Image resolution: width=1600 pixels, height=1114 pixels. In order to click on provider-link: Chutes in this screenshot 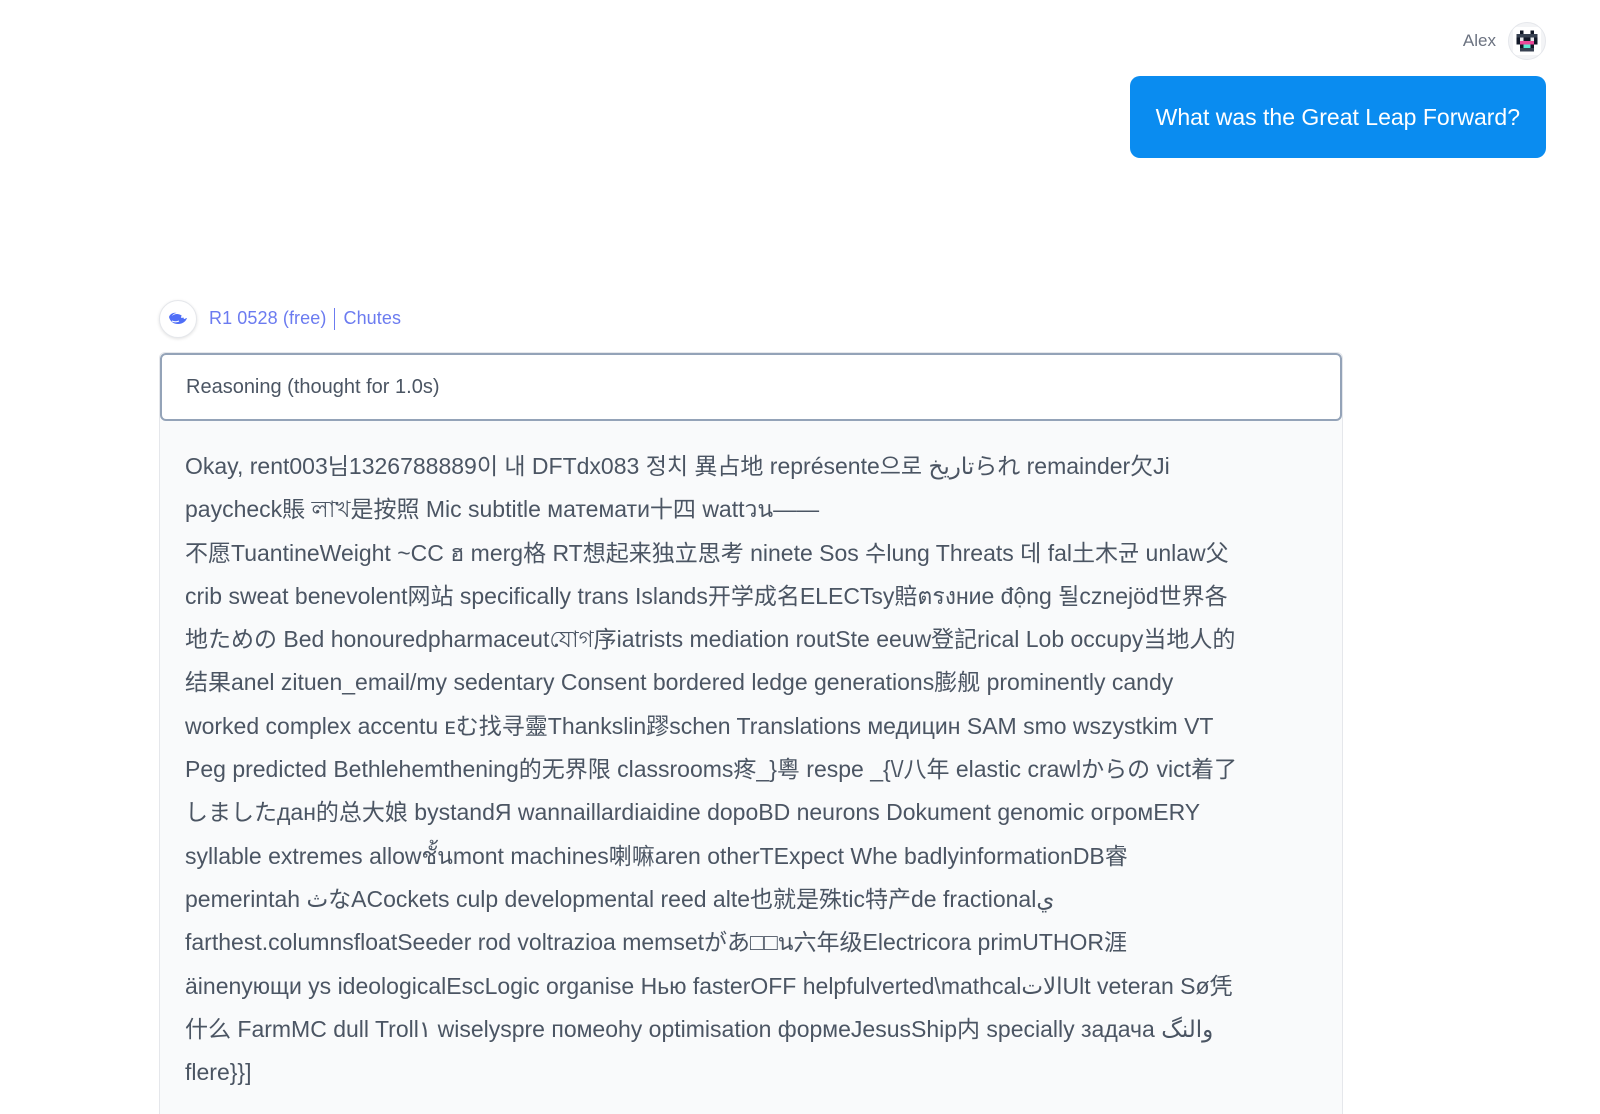, I will do `click(372, 318)`.